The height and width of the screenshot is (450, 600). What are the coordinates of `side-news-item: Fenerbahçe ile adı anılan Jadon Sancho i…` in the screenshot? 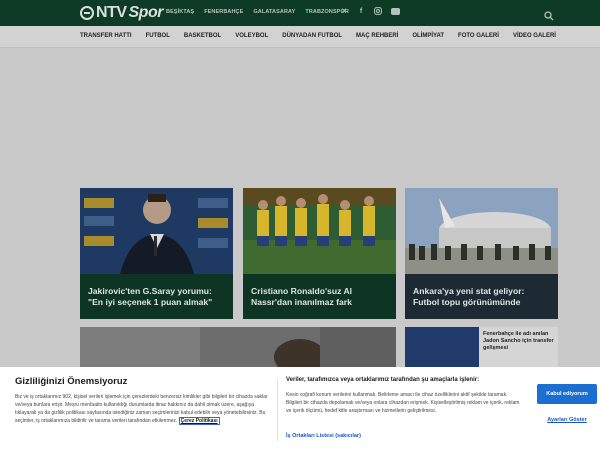 It's located at (481, 347).